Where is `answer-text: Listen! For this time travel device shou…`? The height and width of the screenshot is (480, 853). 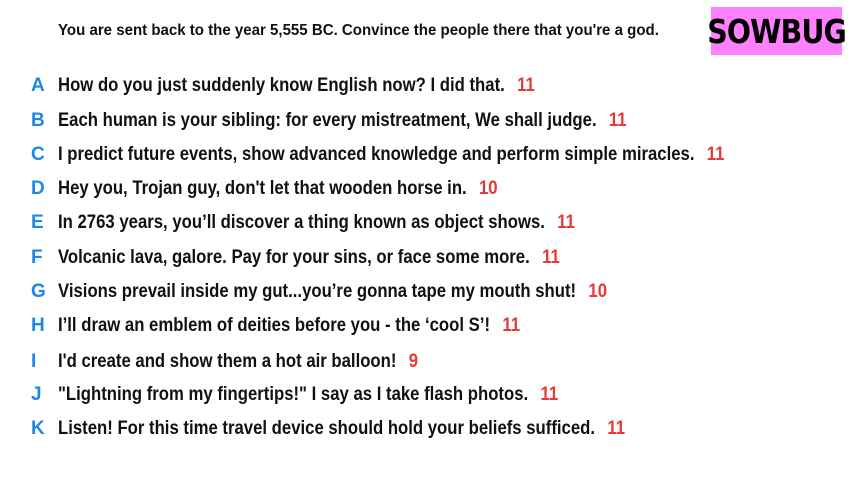
answer-text: Listen! For this time travel device shou… is located at coordinates (327, 428).